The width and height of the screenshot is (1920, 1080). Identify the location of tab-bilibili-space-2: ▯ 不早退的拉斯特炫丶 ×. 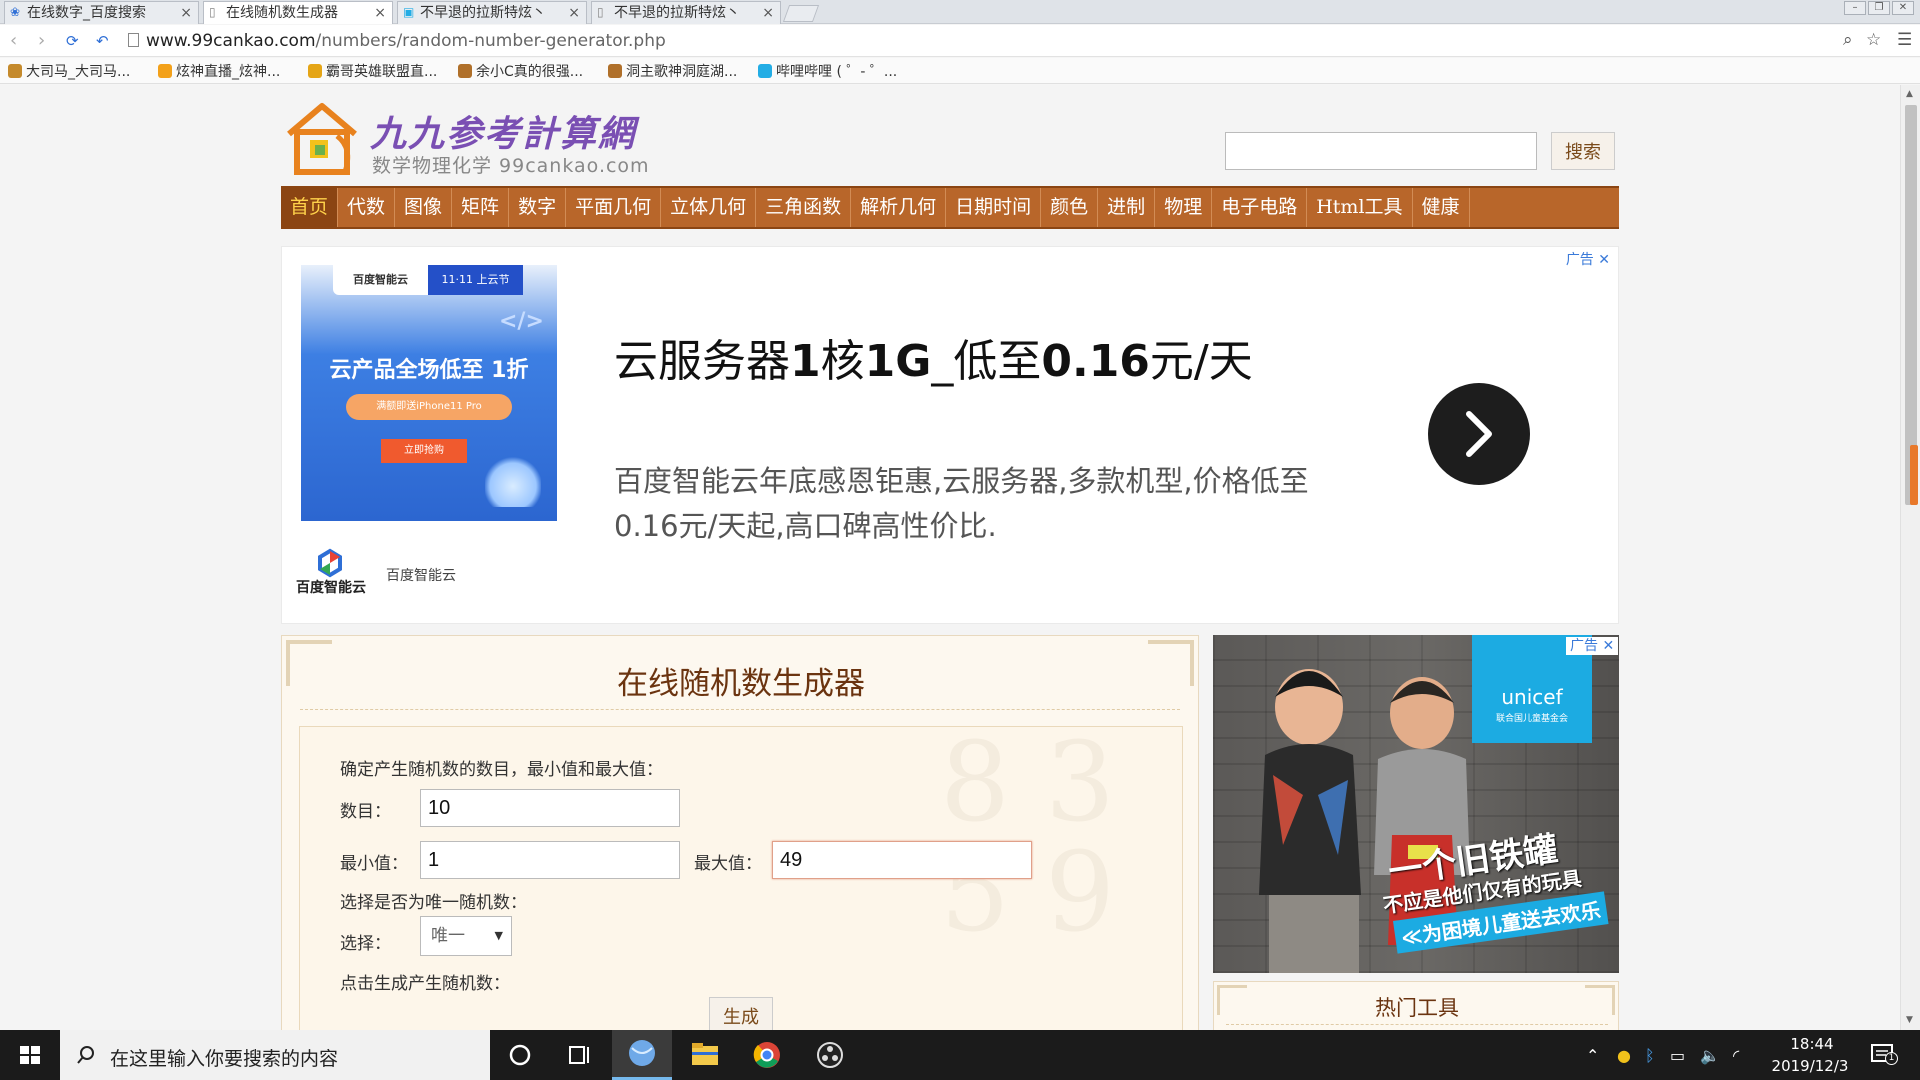
(686, 12).